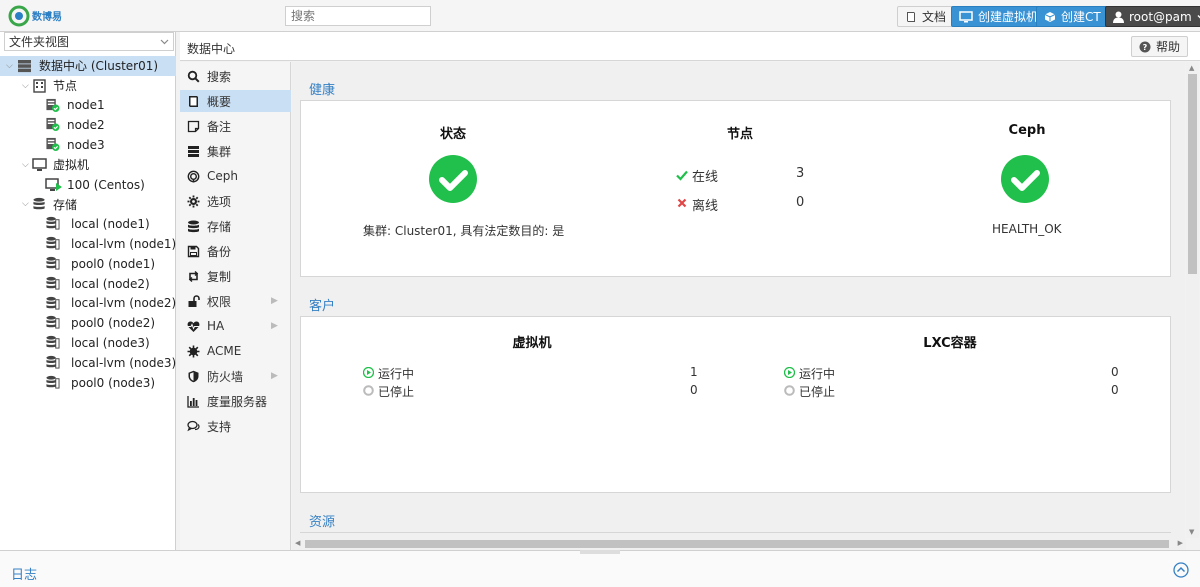  What do you see at coordinates (1050, 16) in the screenshot?
I see `cube-icon` at bounding box center [1050, 16].